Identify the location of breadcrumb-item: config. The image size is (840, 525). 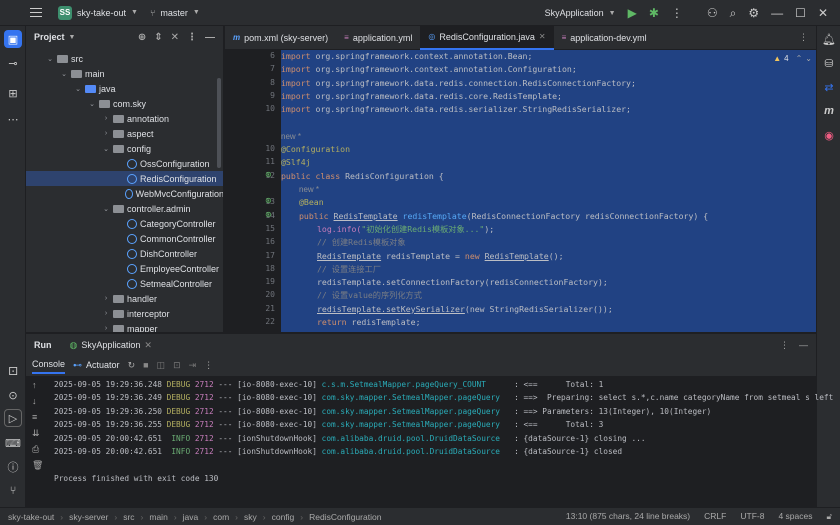
(283, 517).